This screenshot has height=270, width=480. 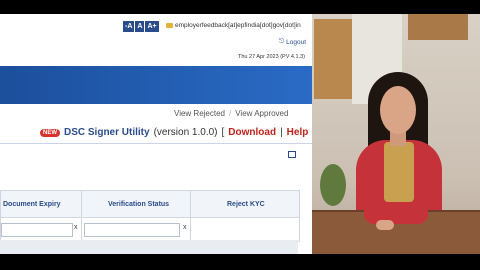 I want to click on font-size-controls: -A A A+, so click(x=141, y=26).